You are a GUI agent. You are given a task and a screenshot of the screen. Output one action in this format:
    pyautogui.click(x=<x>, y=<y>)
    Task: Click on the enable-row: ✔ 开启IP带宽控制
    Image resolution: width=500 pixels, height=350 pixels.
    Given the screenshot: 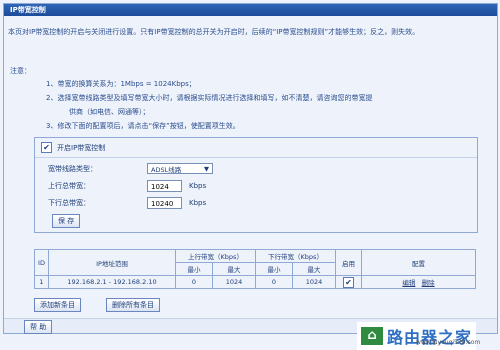 What is the action you would take?
    pyautogui.click(x=256, y=148)
    